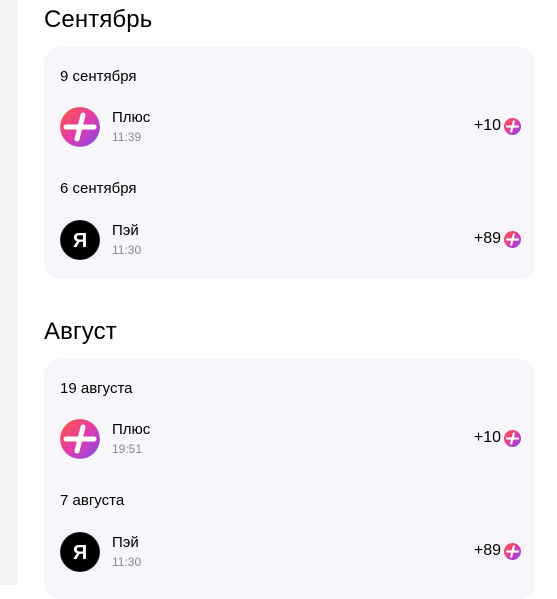 This screenshot has height=599, width=557. I want to click on month-title: Сентябрь, so click(98, 19).